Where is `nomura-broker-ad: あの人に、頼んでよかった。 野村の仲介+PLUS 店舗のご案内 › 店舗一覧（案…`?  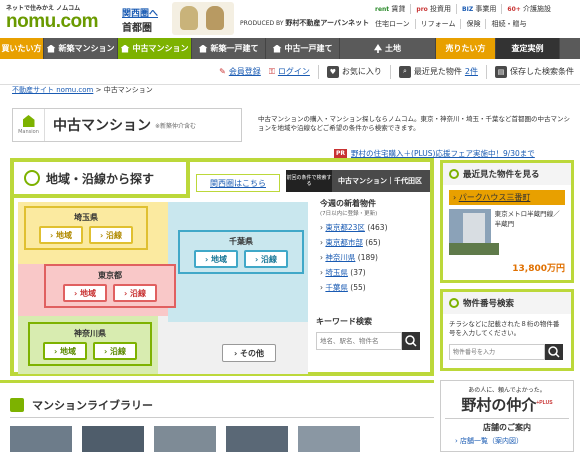
nomura-broker-ad: あの人に、頼んでよかった。 野村の仲介+PLUS 店舗のご案内 › 店舗一覧（案… is located at coordinates (507, 416).